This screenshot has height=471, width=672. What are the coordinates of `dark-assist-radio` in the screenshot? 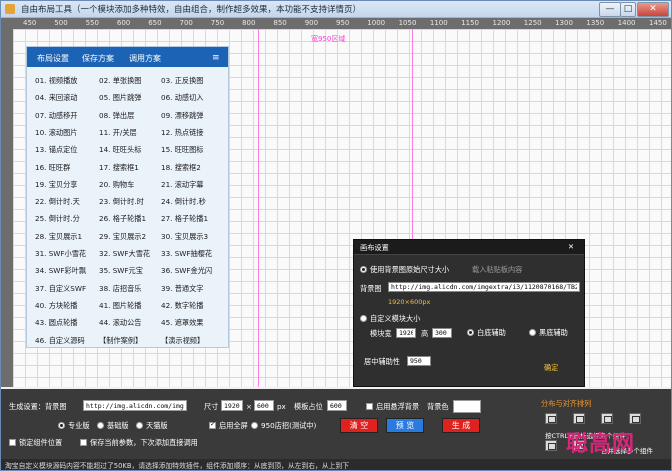 It's located at (532, 332).